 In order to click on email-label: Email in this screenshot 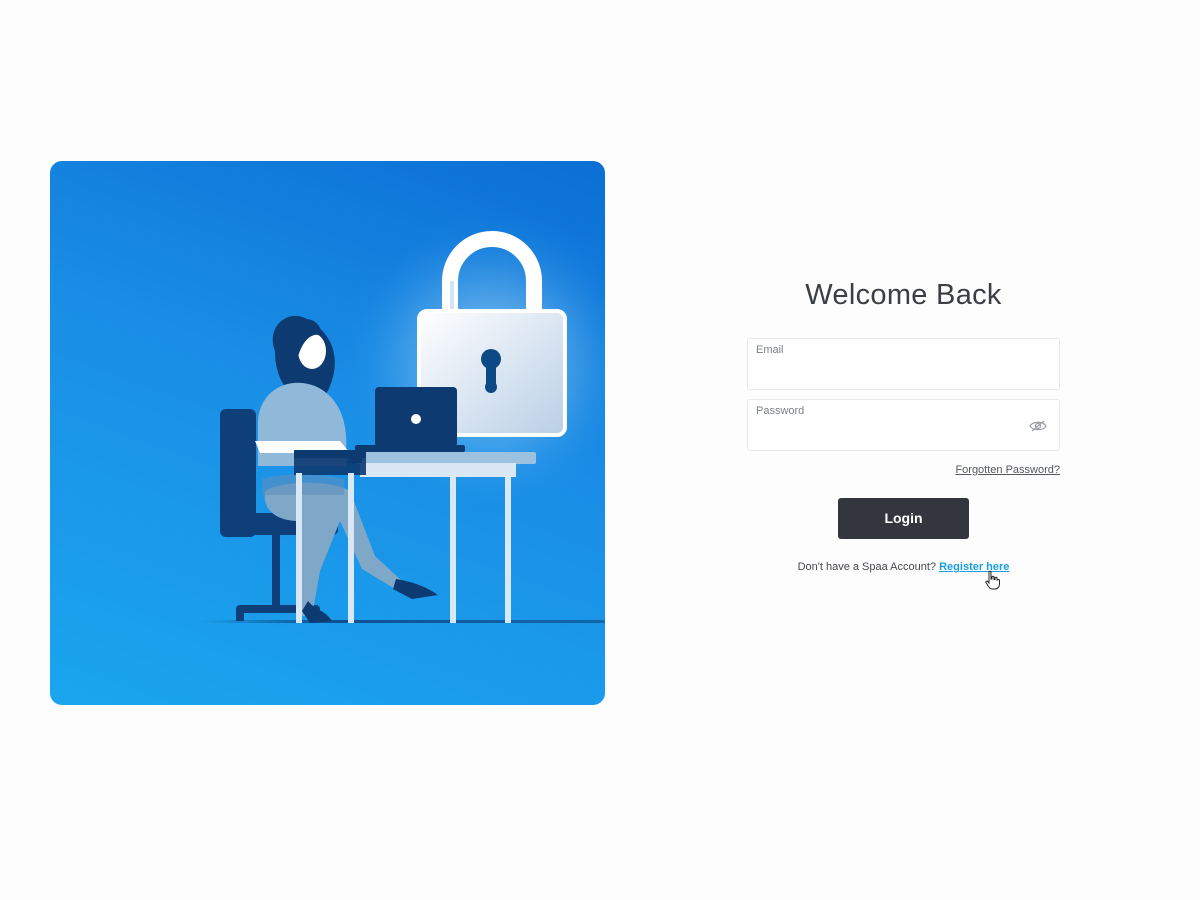, I will do `click(770, 350)`.